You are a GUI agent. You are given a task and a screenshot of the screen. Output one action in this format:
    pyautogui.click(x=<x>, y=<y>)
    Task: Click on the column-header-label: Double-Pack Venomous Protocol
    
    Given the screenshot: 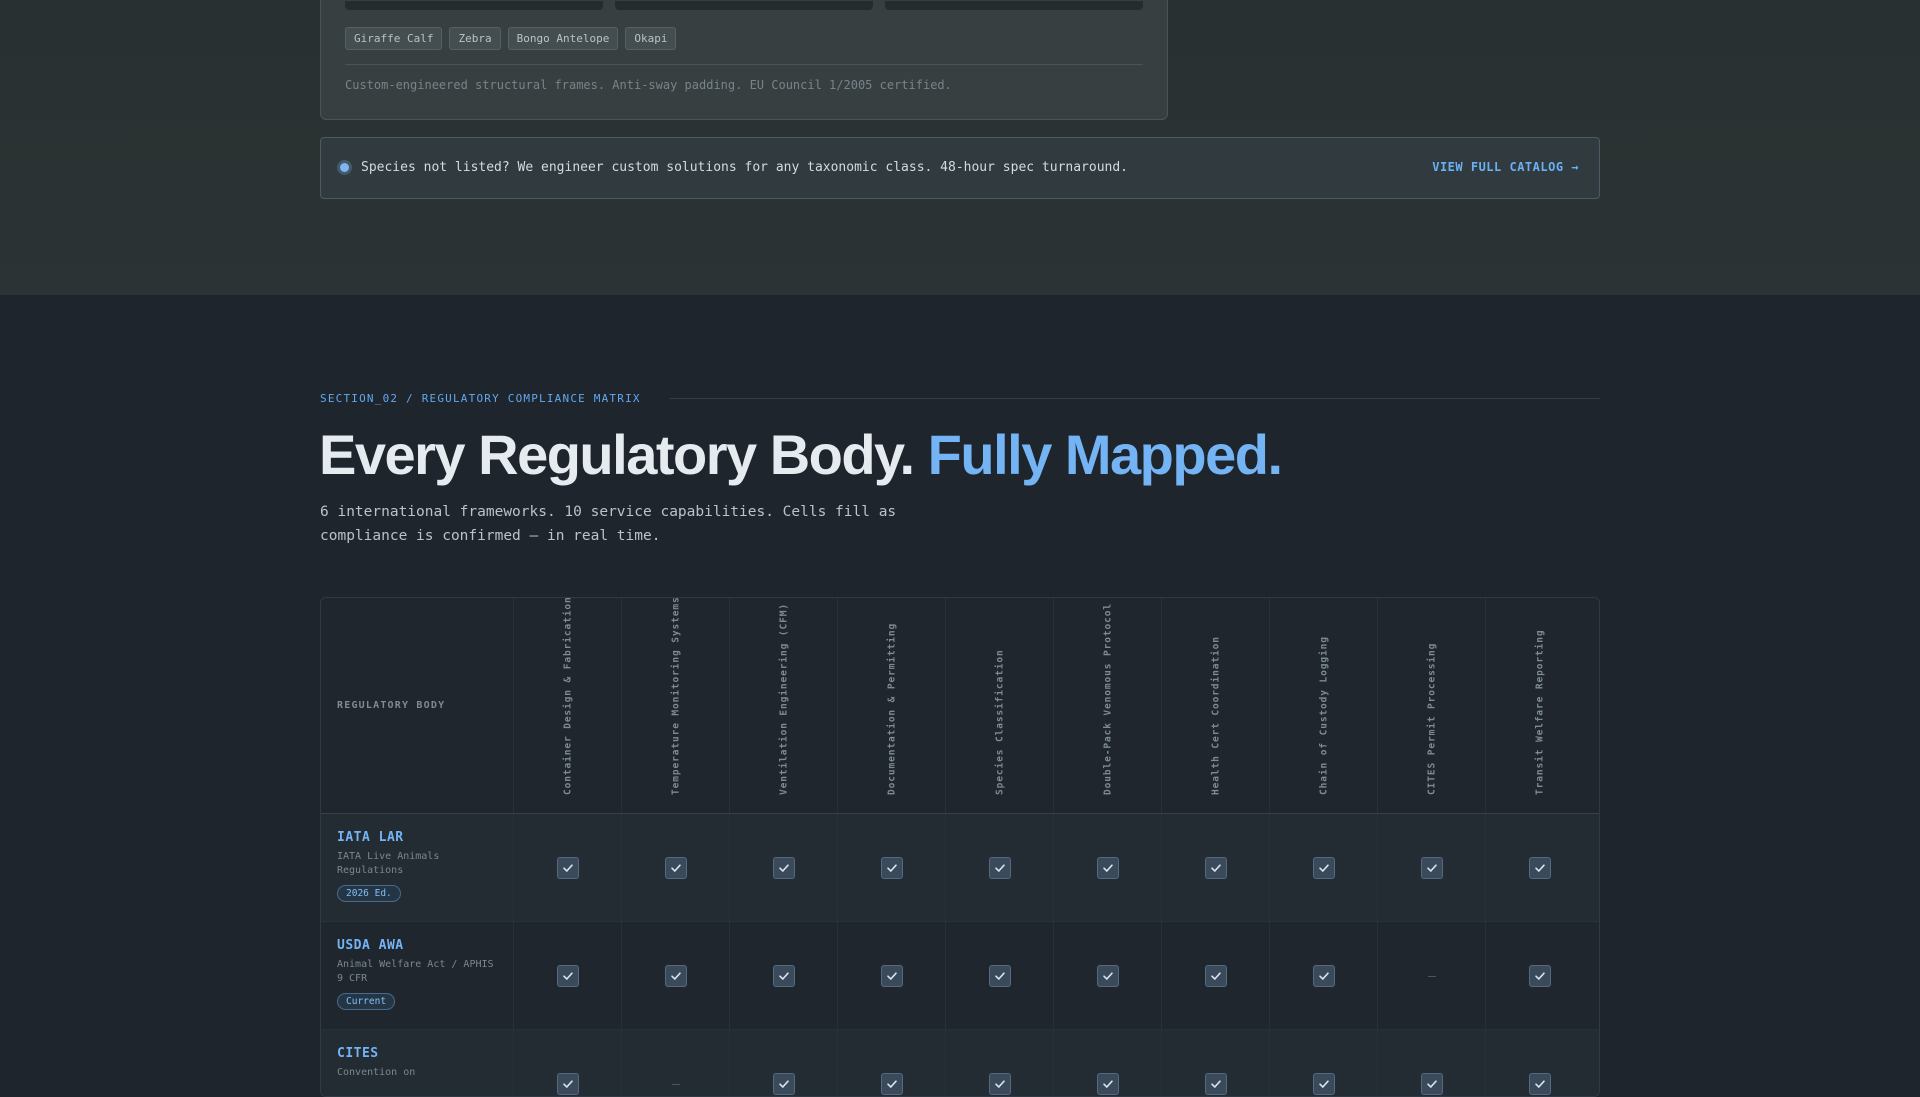 What is the action you would take?
    pyautogui.click(x=1108, y=699)
    